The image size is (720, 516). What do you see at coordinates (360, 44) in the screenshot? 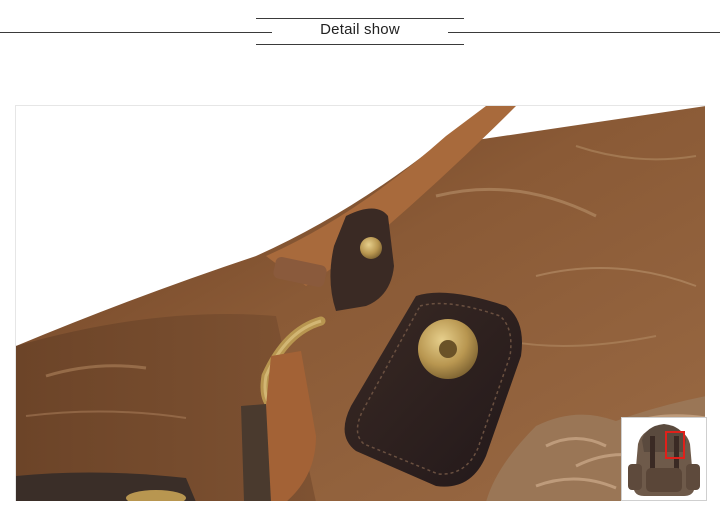
I see `header-rule-bottom` at bounding box center [360, 44].